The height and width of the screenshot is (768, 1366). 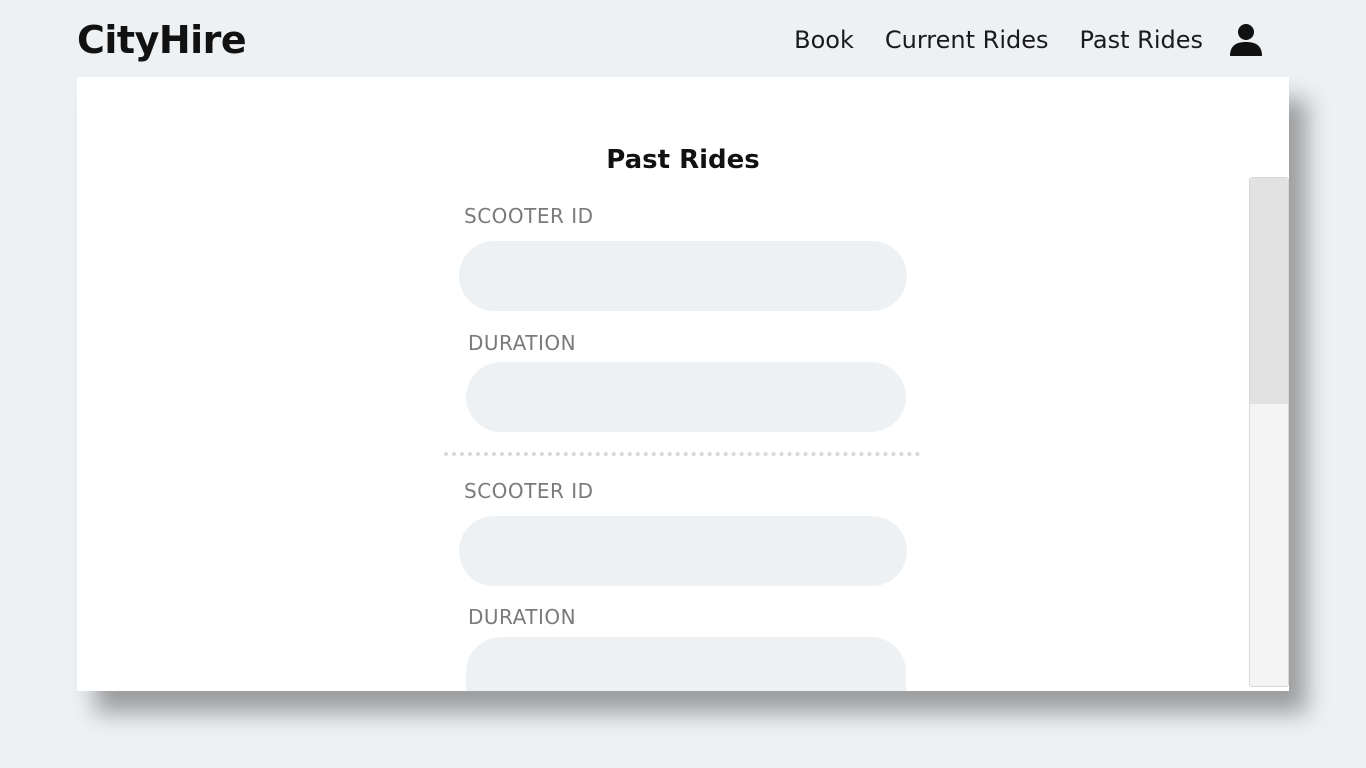 I want to click on scrollbar-thumb, so click(x=1269, y=291).